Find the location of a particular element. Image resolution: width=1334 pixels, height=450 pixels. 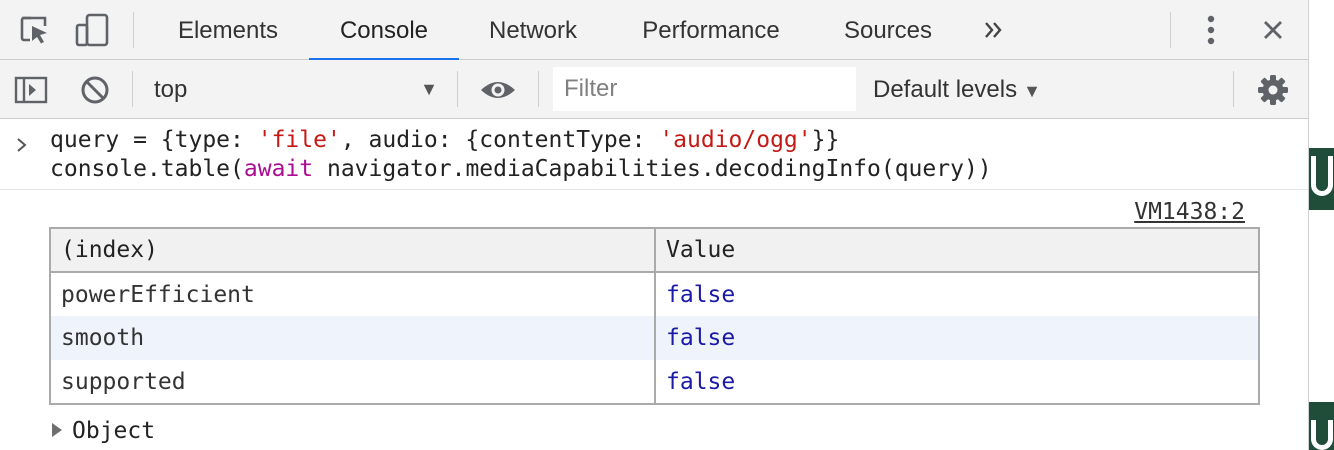

page-background-edge is located at coordinates (1321, 225).